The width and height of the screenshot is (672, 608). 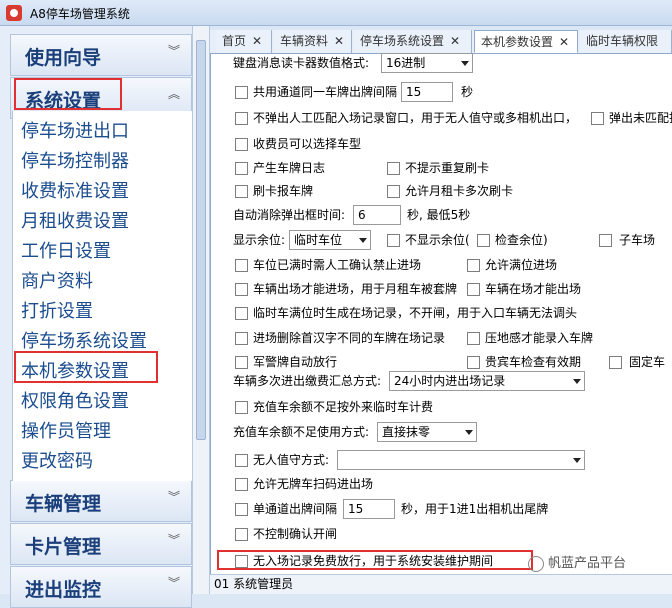 What do you see at coordinates (597, 118) in the screenshot?
I see `popup-unmatched-checkbox` at bounding box center [597, 118].